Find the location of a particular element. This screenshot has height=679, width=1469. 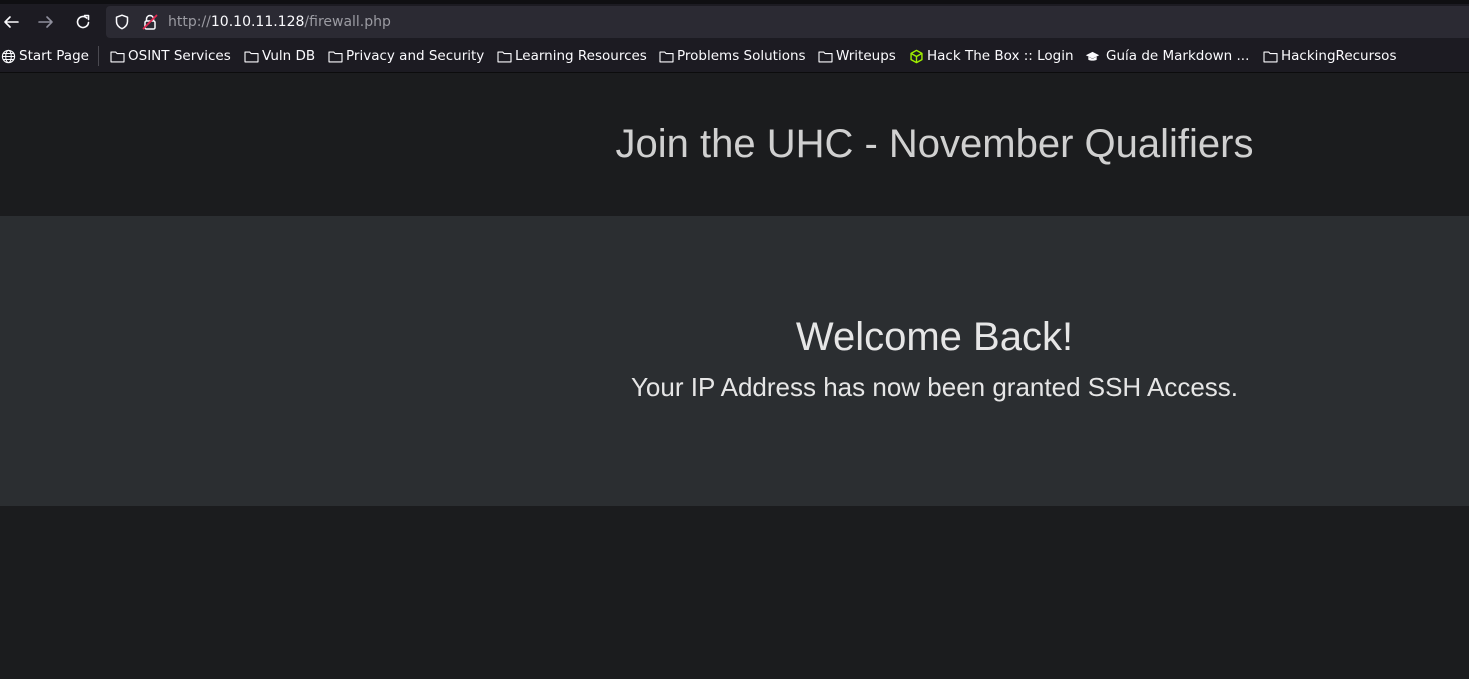

bookmark-folder-hackingrecursos: HackingRecursos is located at coordinates (1329, 56).